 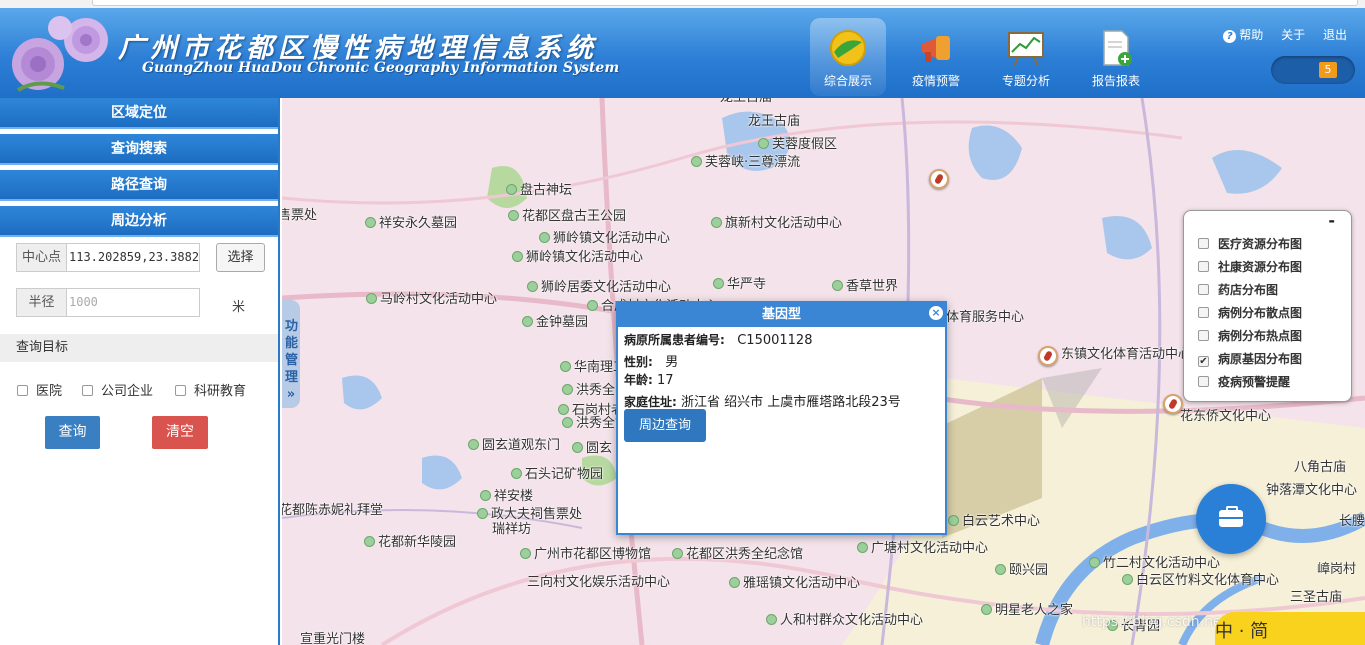 I want to click on about-link: 关于, so click(x=1293, y=35).